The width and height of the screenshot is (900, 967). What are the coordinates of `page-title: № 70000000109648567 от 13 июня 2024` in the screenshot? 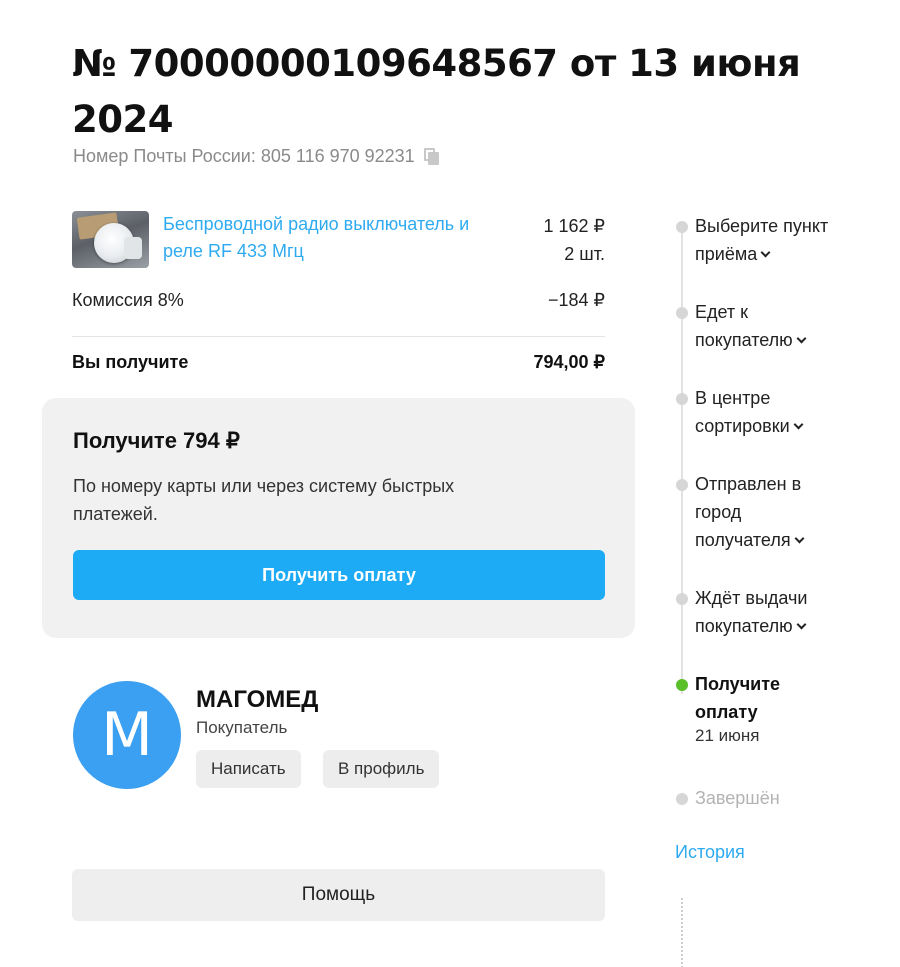 It's located at (436, 91).